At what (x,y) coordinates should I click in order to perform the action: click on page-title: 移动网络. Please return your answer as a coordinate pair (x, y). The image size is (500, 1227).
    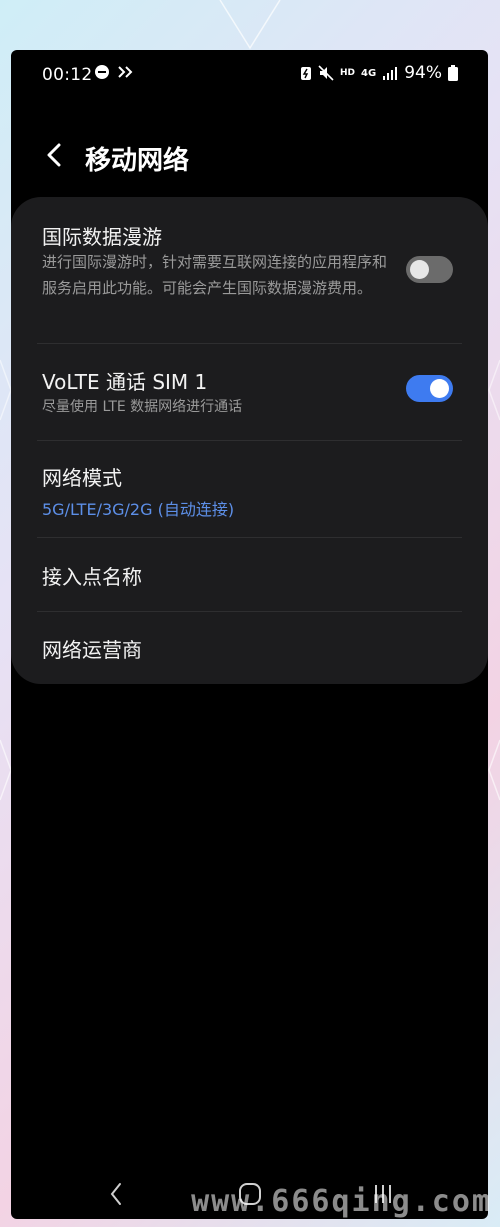
    Looking at the image, I should click on (137, 161).